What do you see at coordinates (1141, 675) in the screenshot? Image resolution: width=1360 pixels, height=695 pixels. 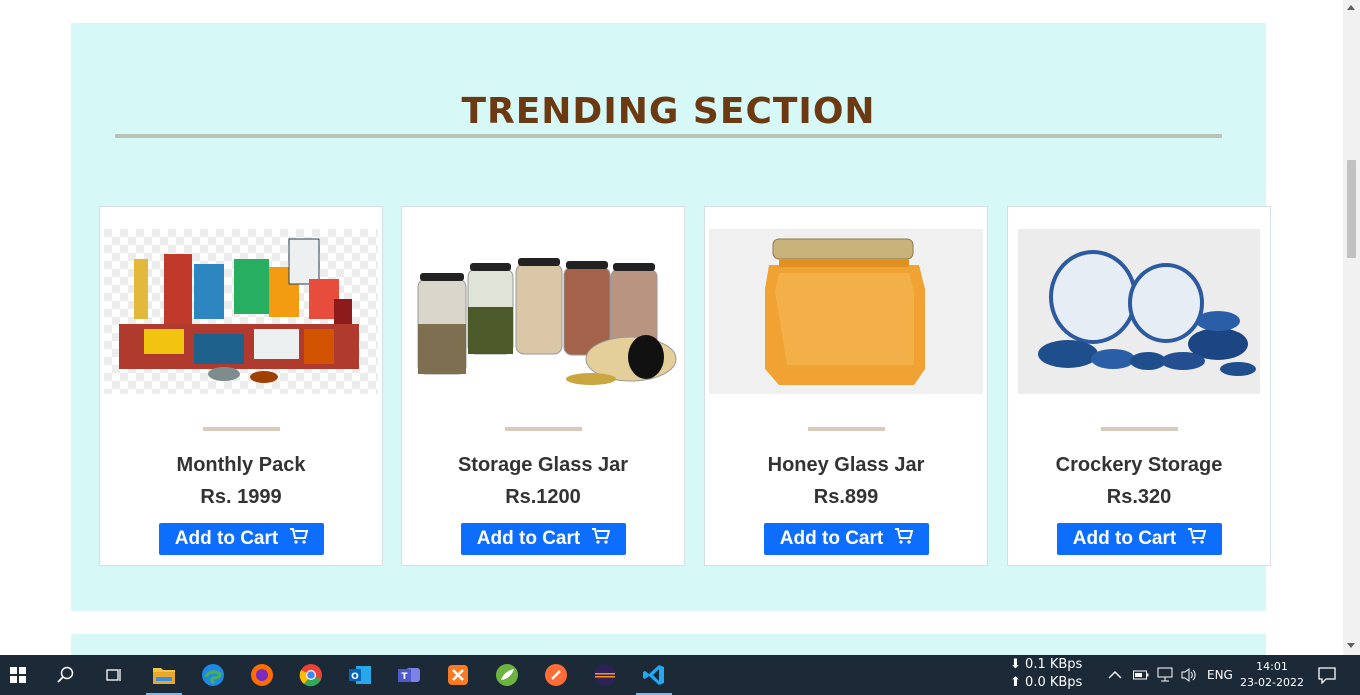 I see `battery-icon` at bounding box center [1141, 675].